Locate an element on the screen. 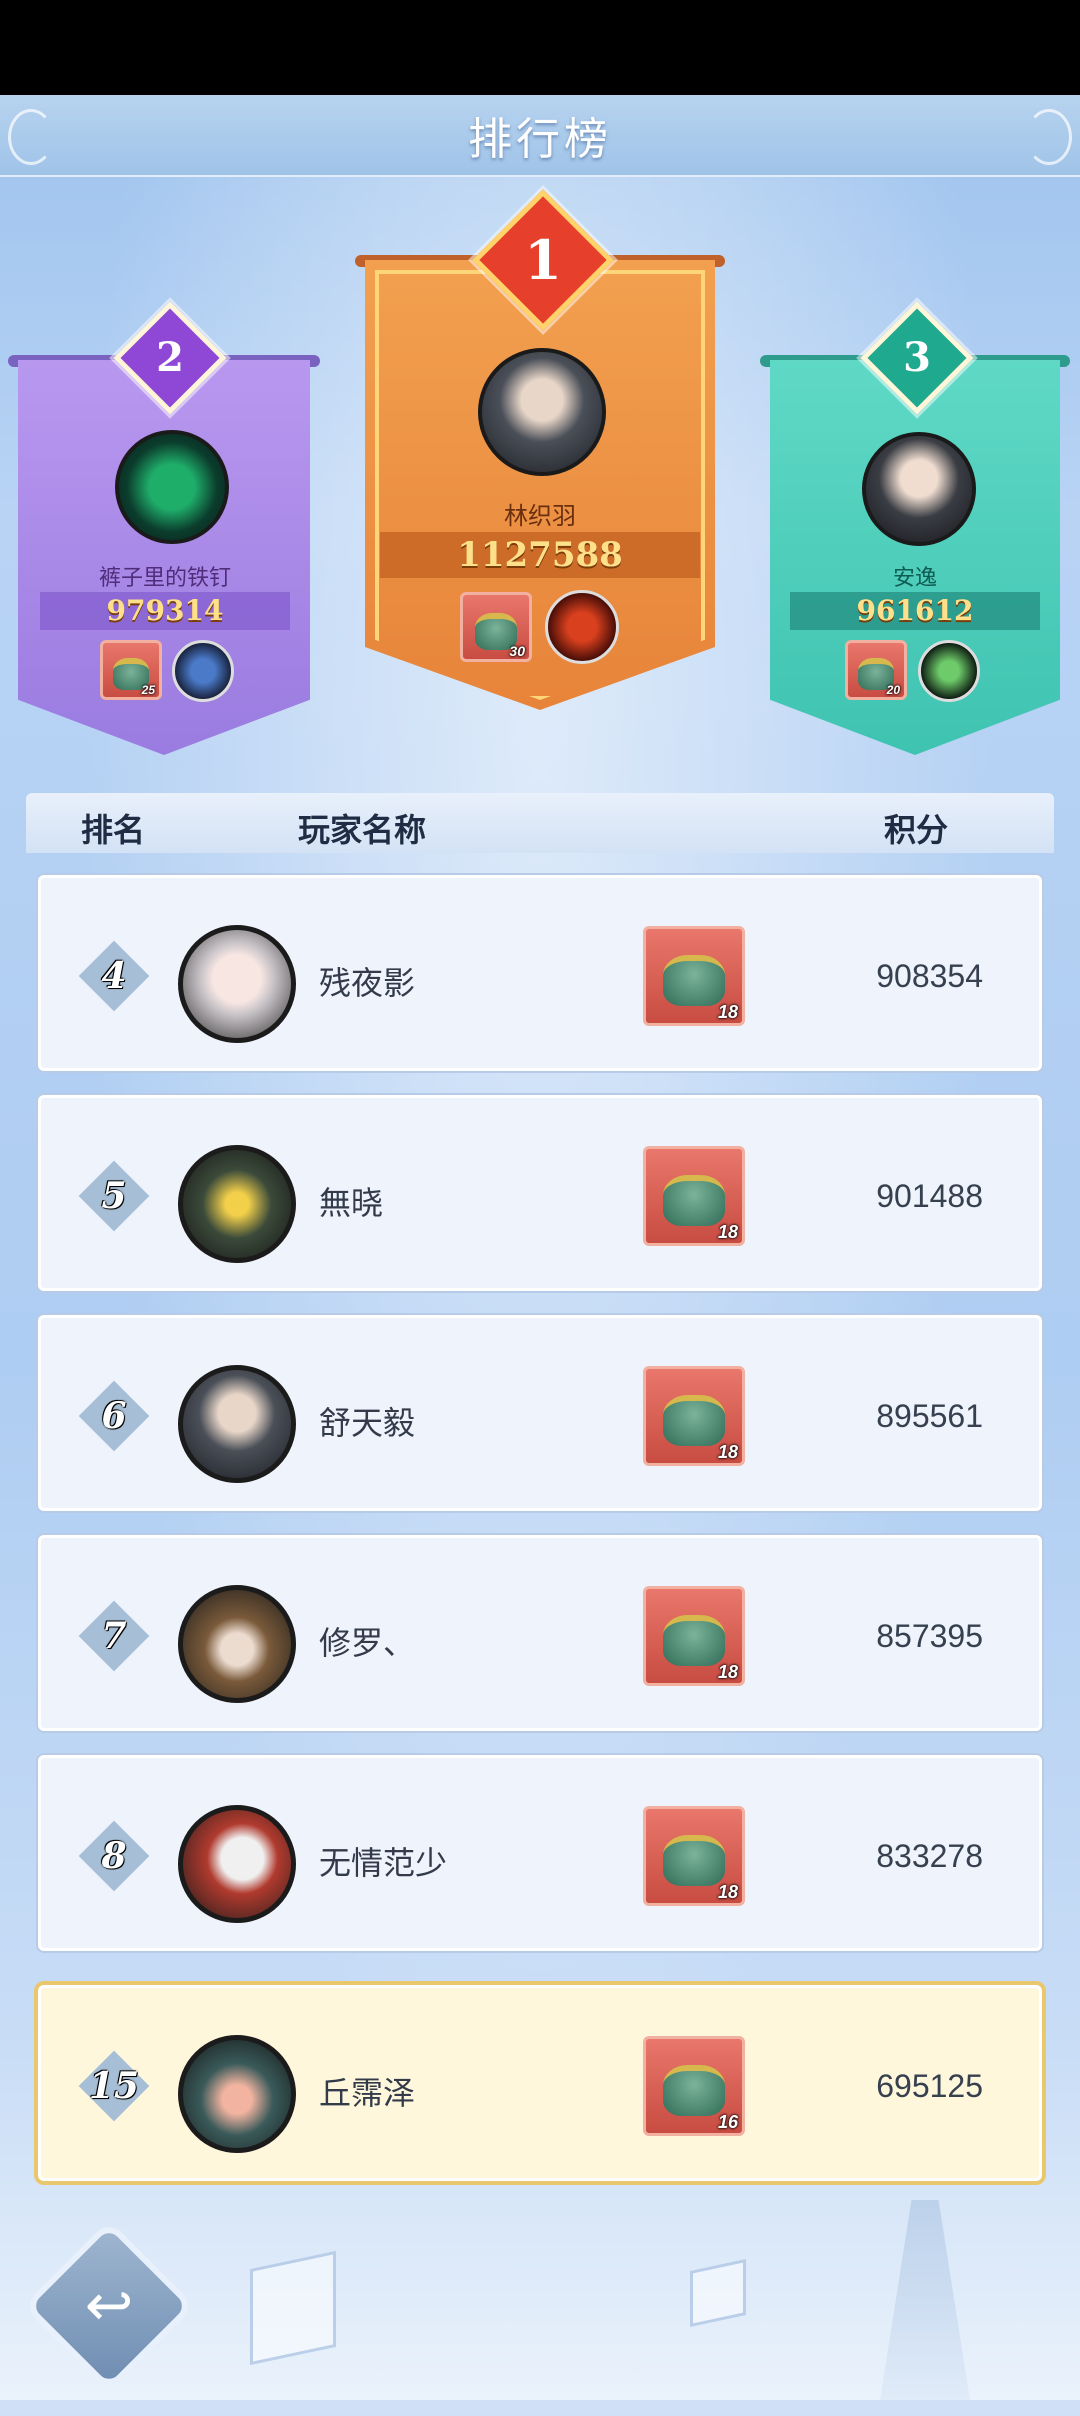 The height and width of the screenshot is (2416, 1080). player-score: 1127588 is located at coordinates (540, 555).